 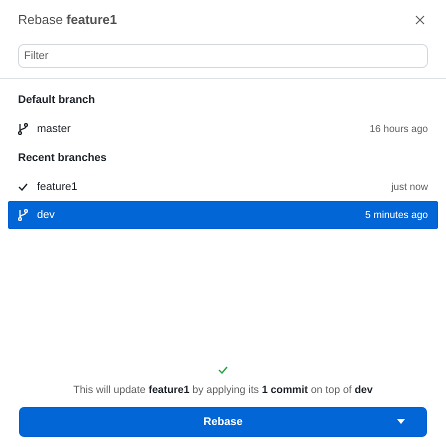 I want to click on branch-time: just now, so click(x=409, y=187).